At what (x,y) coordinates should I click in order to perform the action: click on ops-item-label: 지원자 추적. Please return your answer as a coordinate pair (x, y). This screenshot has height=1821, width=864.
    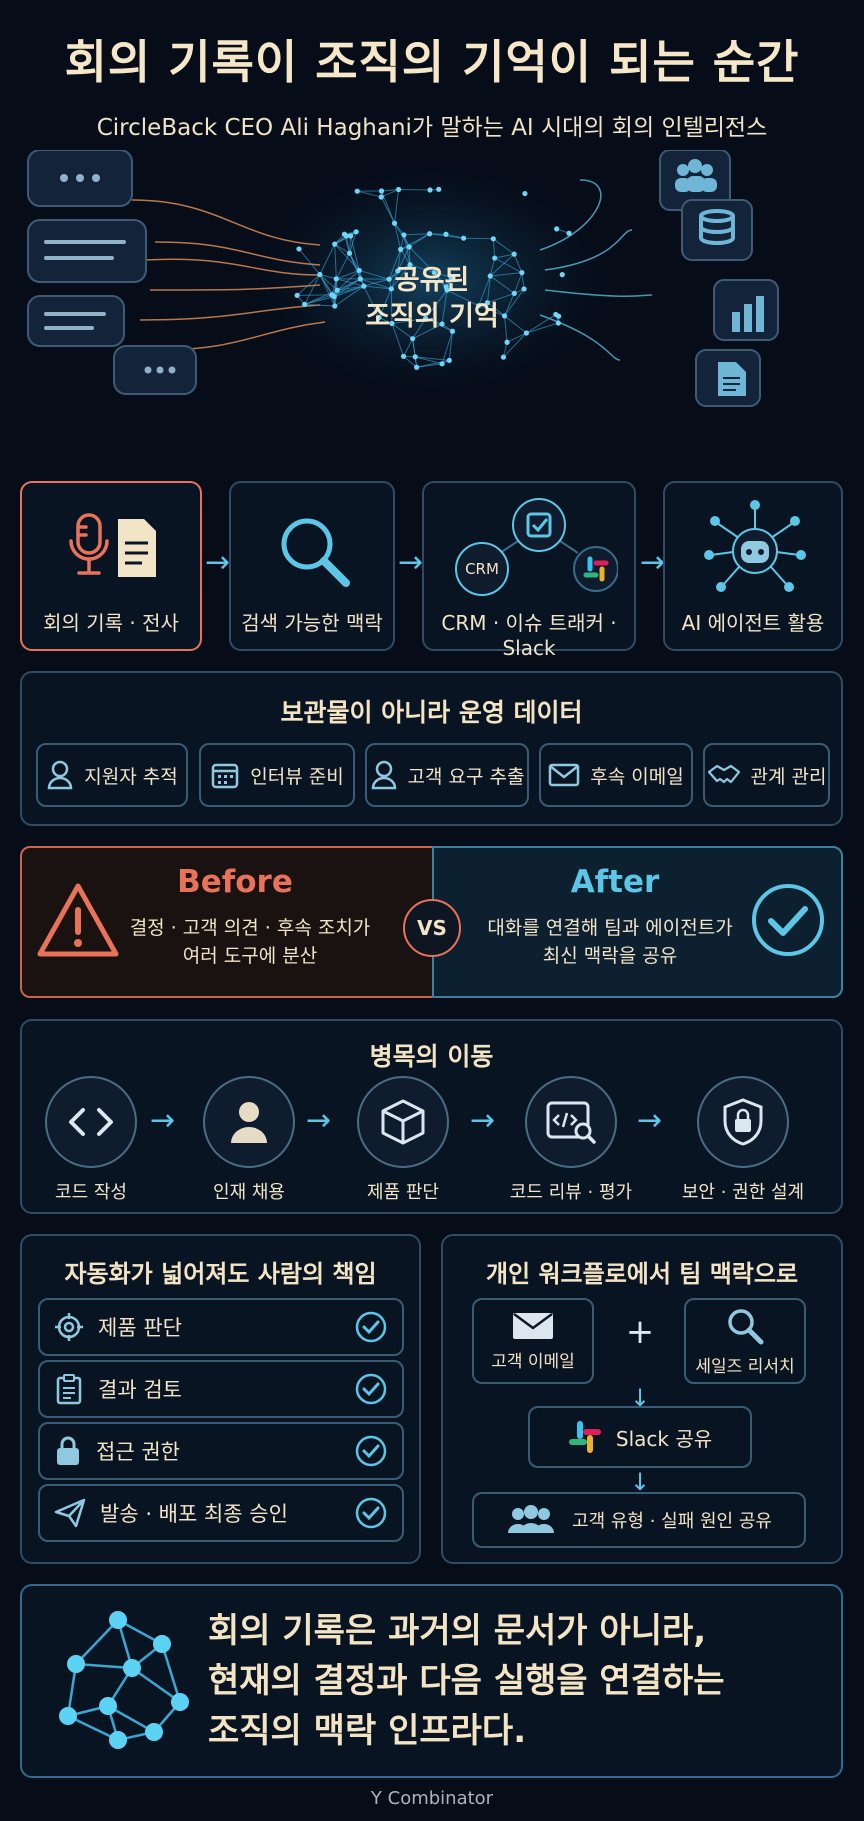
    Looking at the image, I should click on (131, 776).